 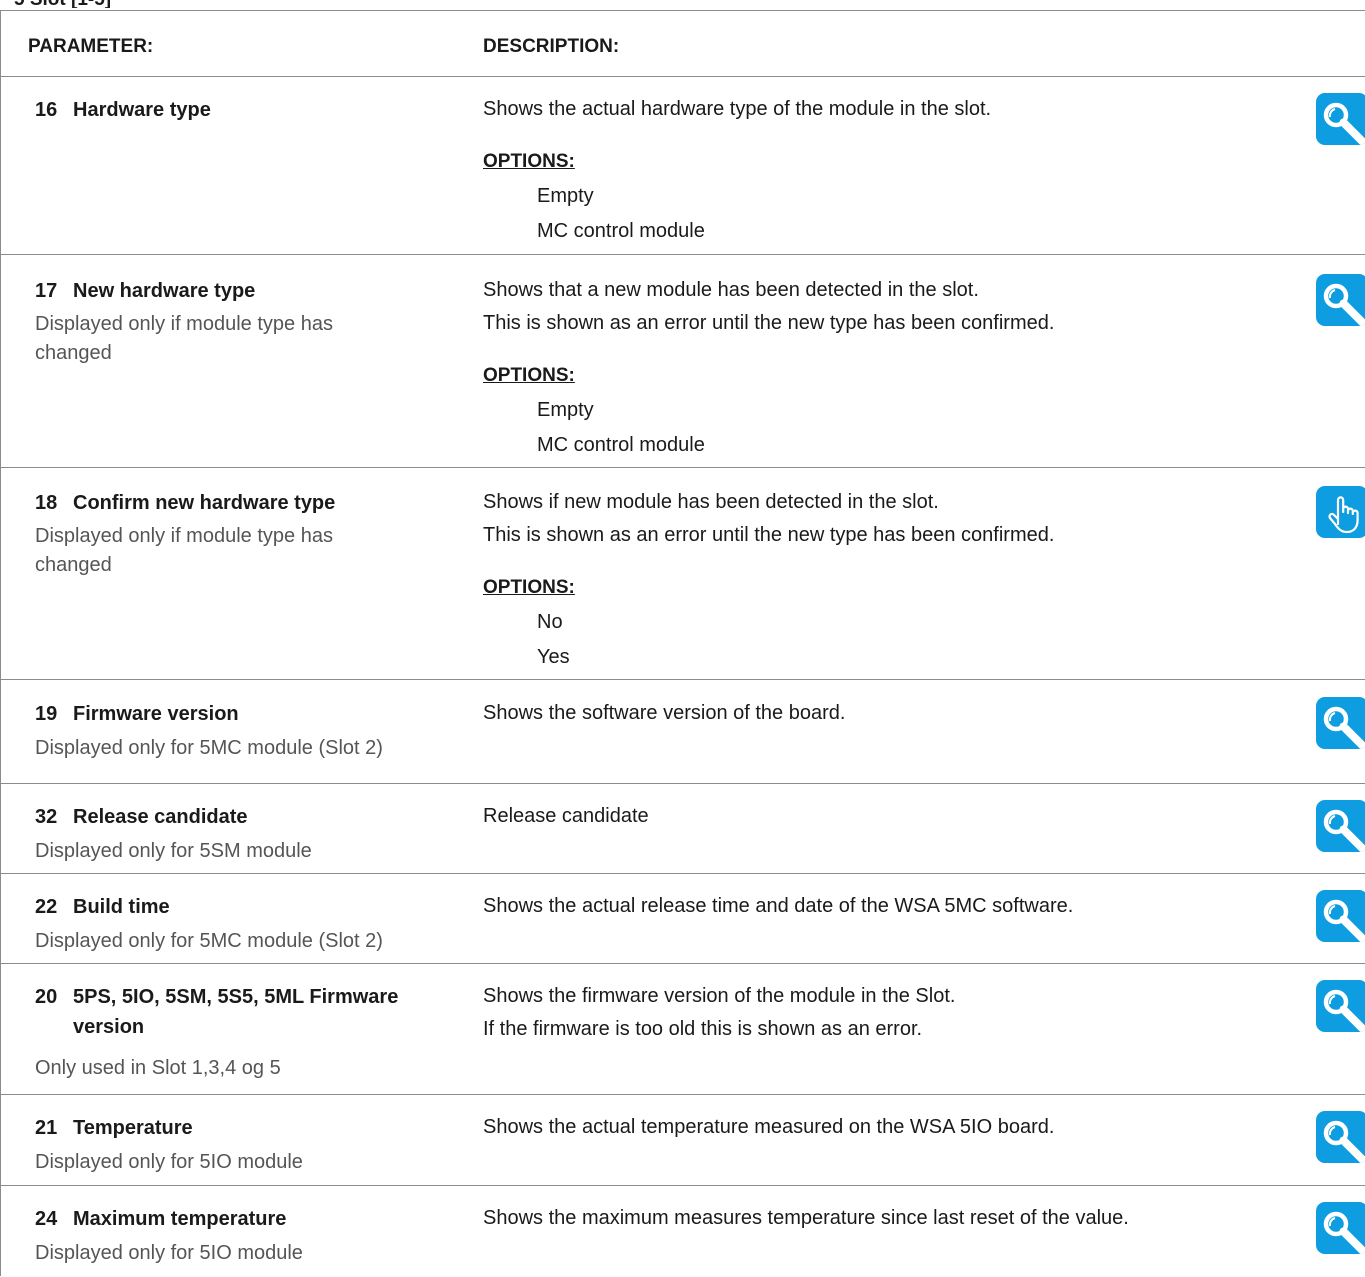 What do you see at coordinates (245, 851) in the screenshot?
I see `param-note: Displayed only for 5SM module` at bounding box center [245, 851].